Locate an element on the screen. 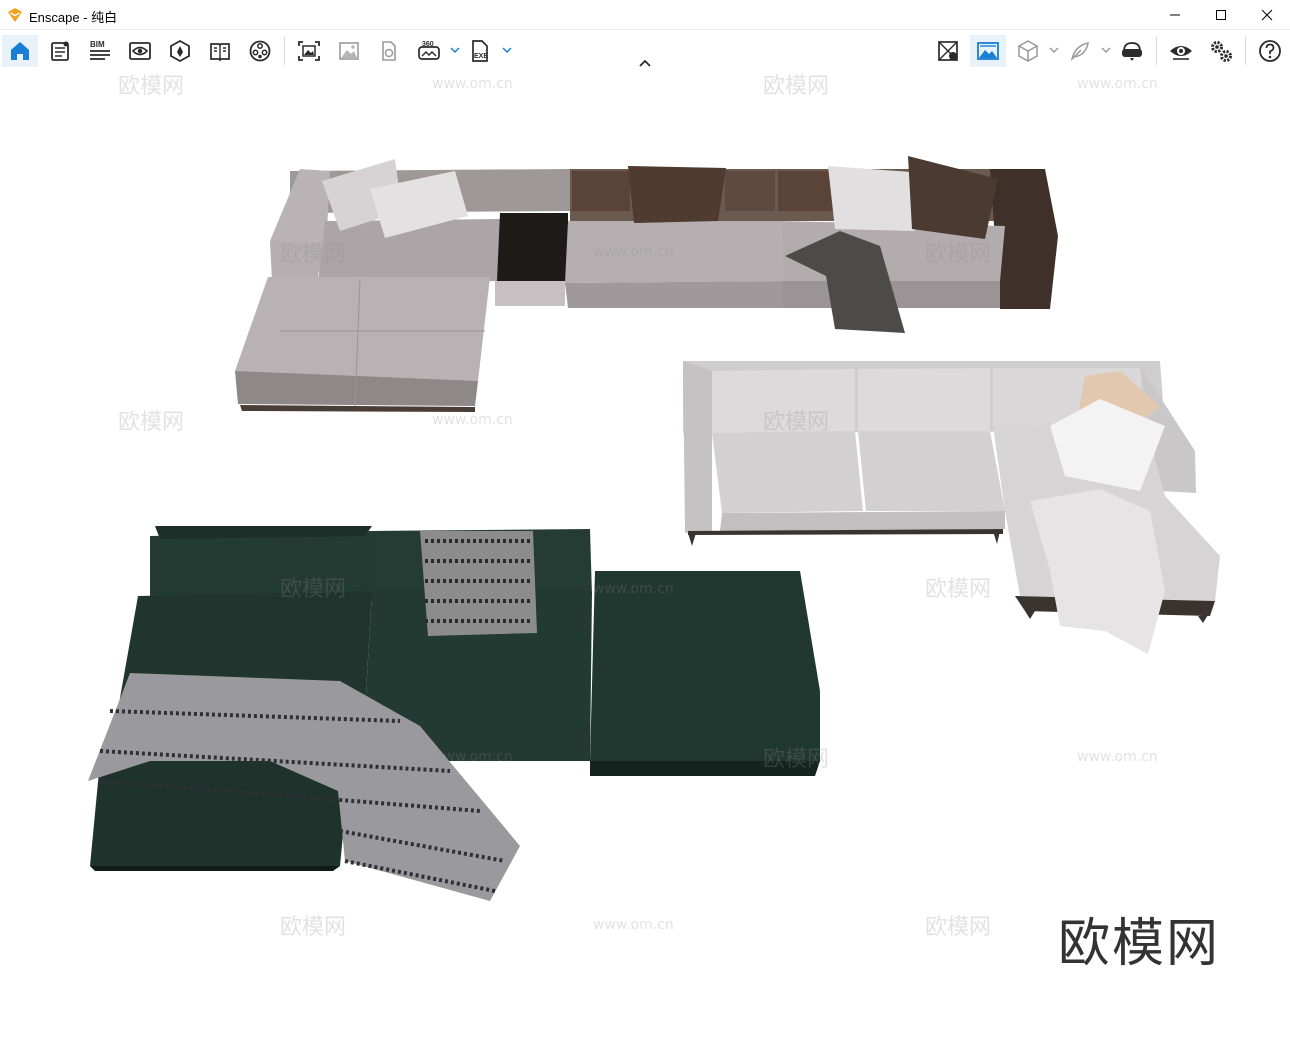 The height and width of the screenshot is (1038, 1290). visual-settings-button is located at coordinates (1181, 51).